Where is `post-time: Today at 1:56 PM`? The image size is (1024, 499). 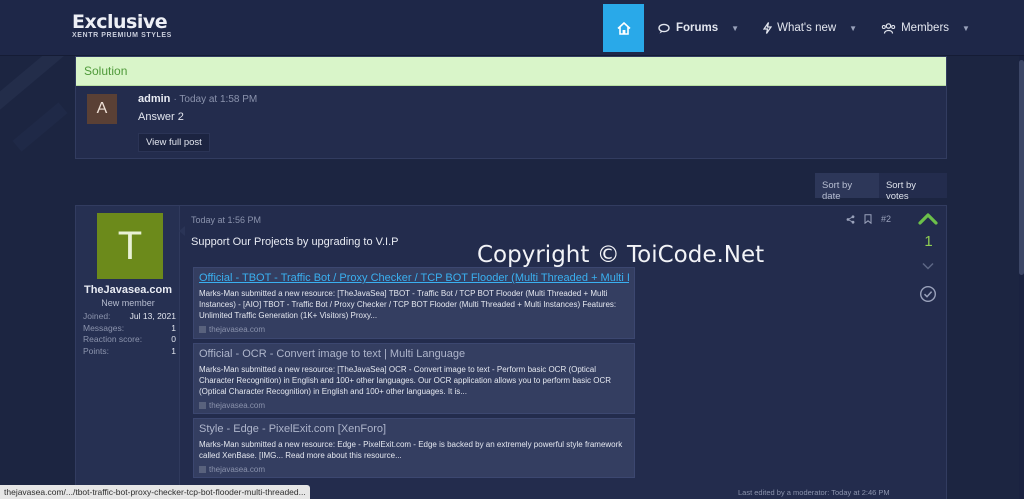
post-time: Today at 1:56 PM is located at coordinates (226, 220).